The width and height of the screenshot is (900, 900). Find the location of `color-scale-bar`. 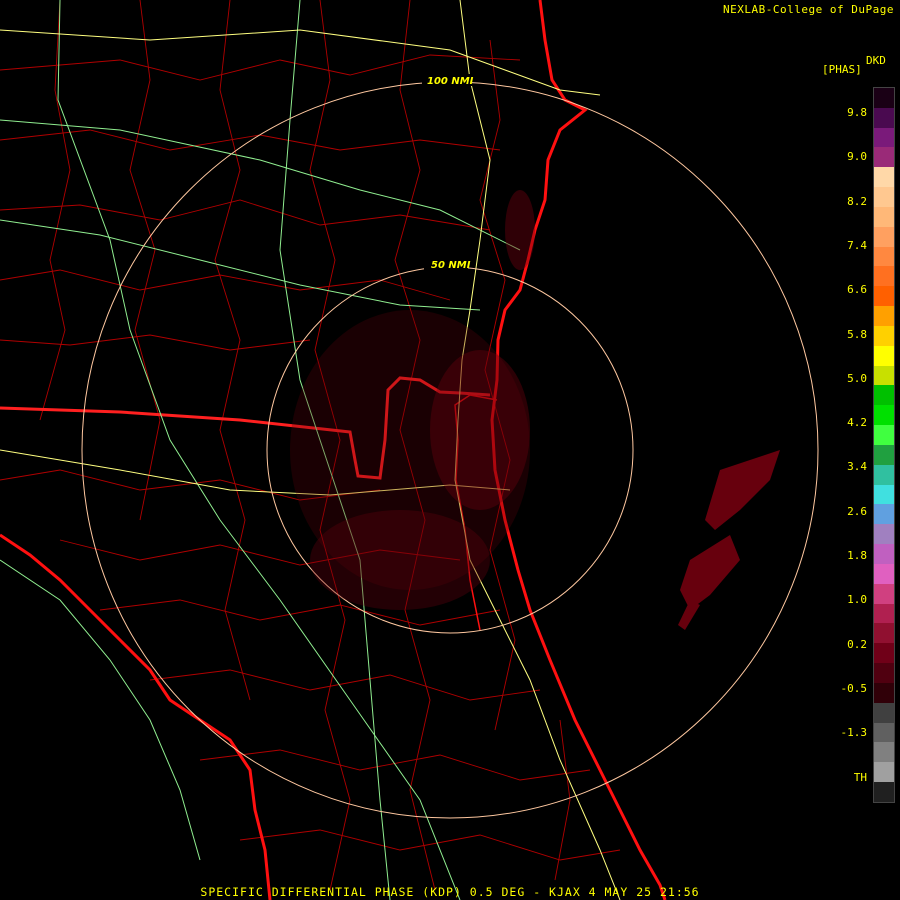

color-scale-bar is located at coordinates (884, 445).